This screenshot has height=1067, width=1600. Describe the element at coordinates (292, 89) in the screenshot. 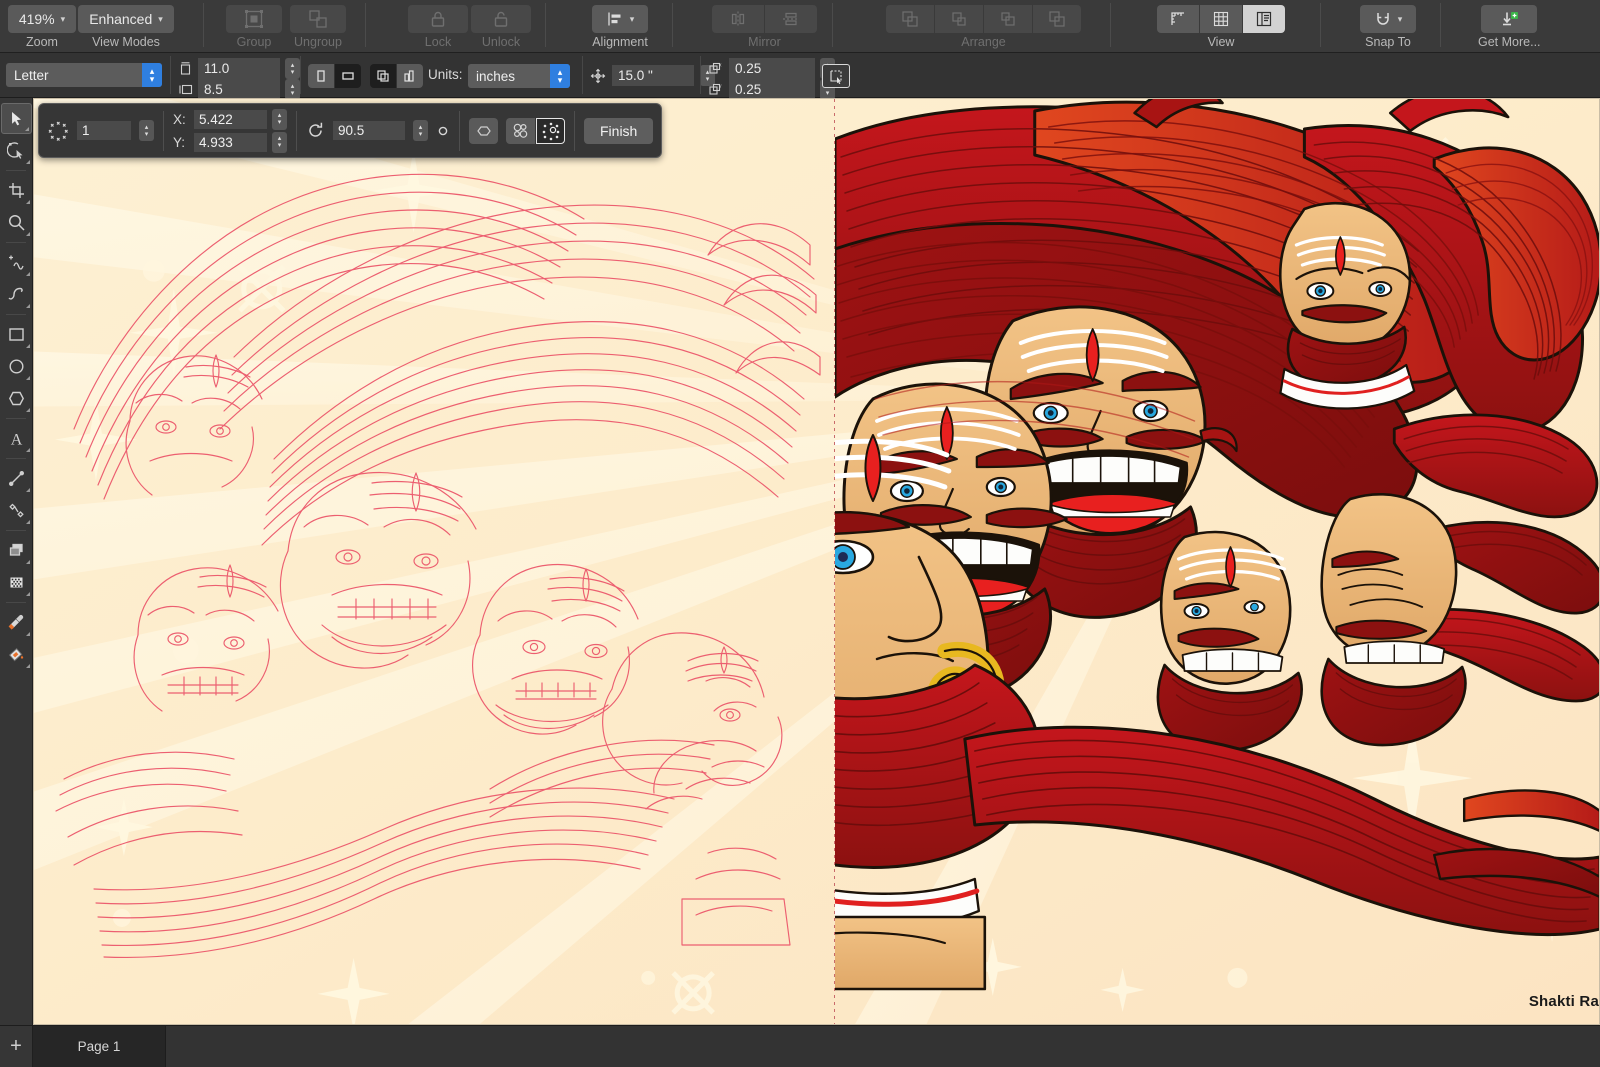

I see `page-height-stepper: ▴ ▾` at that location.